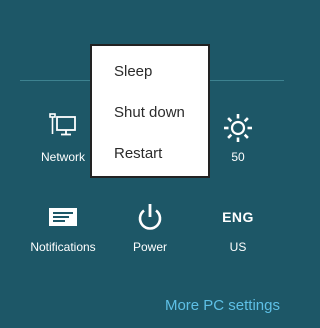  I want to click on notifications-tile: Notifications, so click(63, 237).